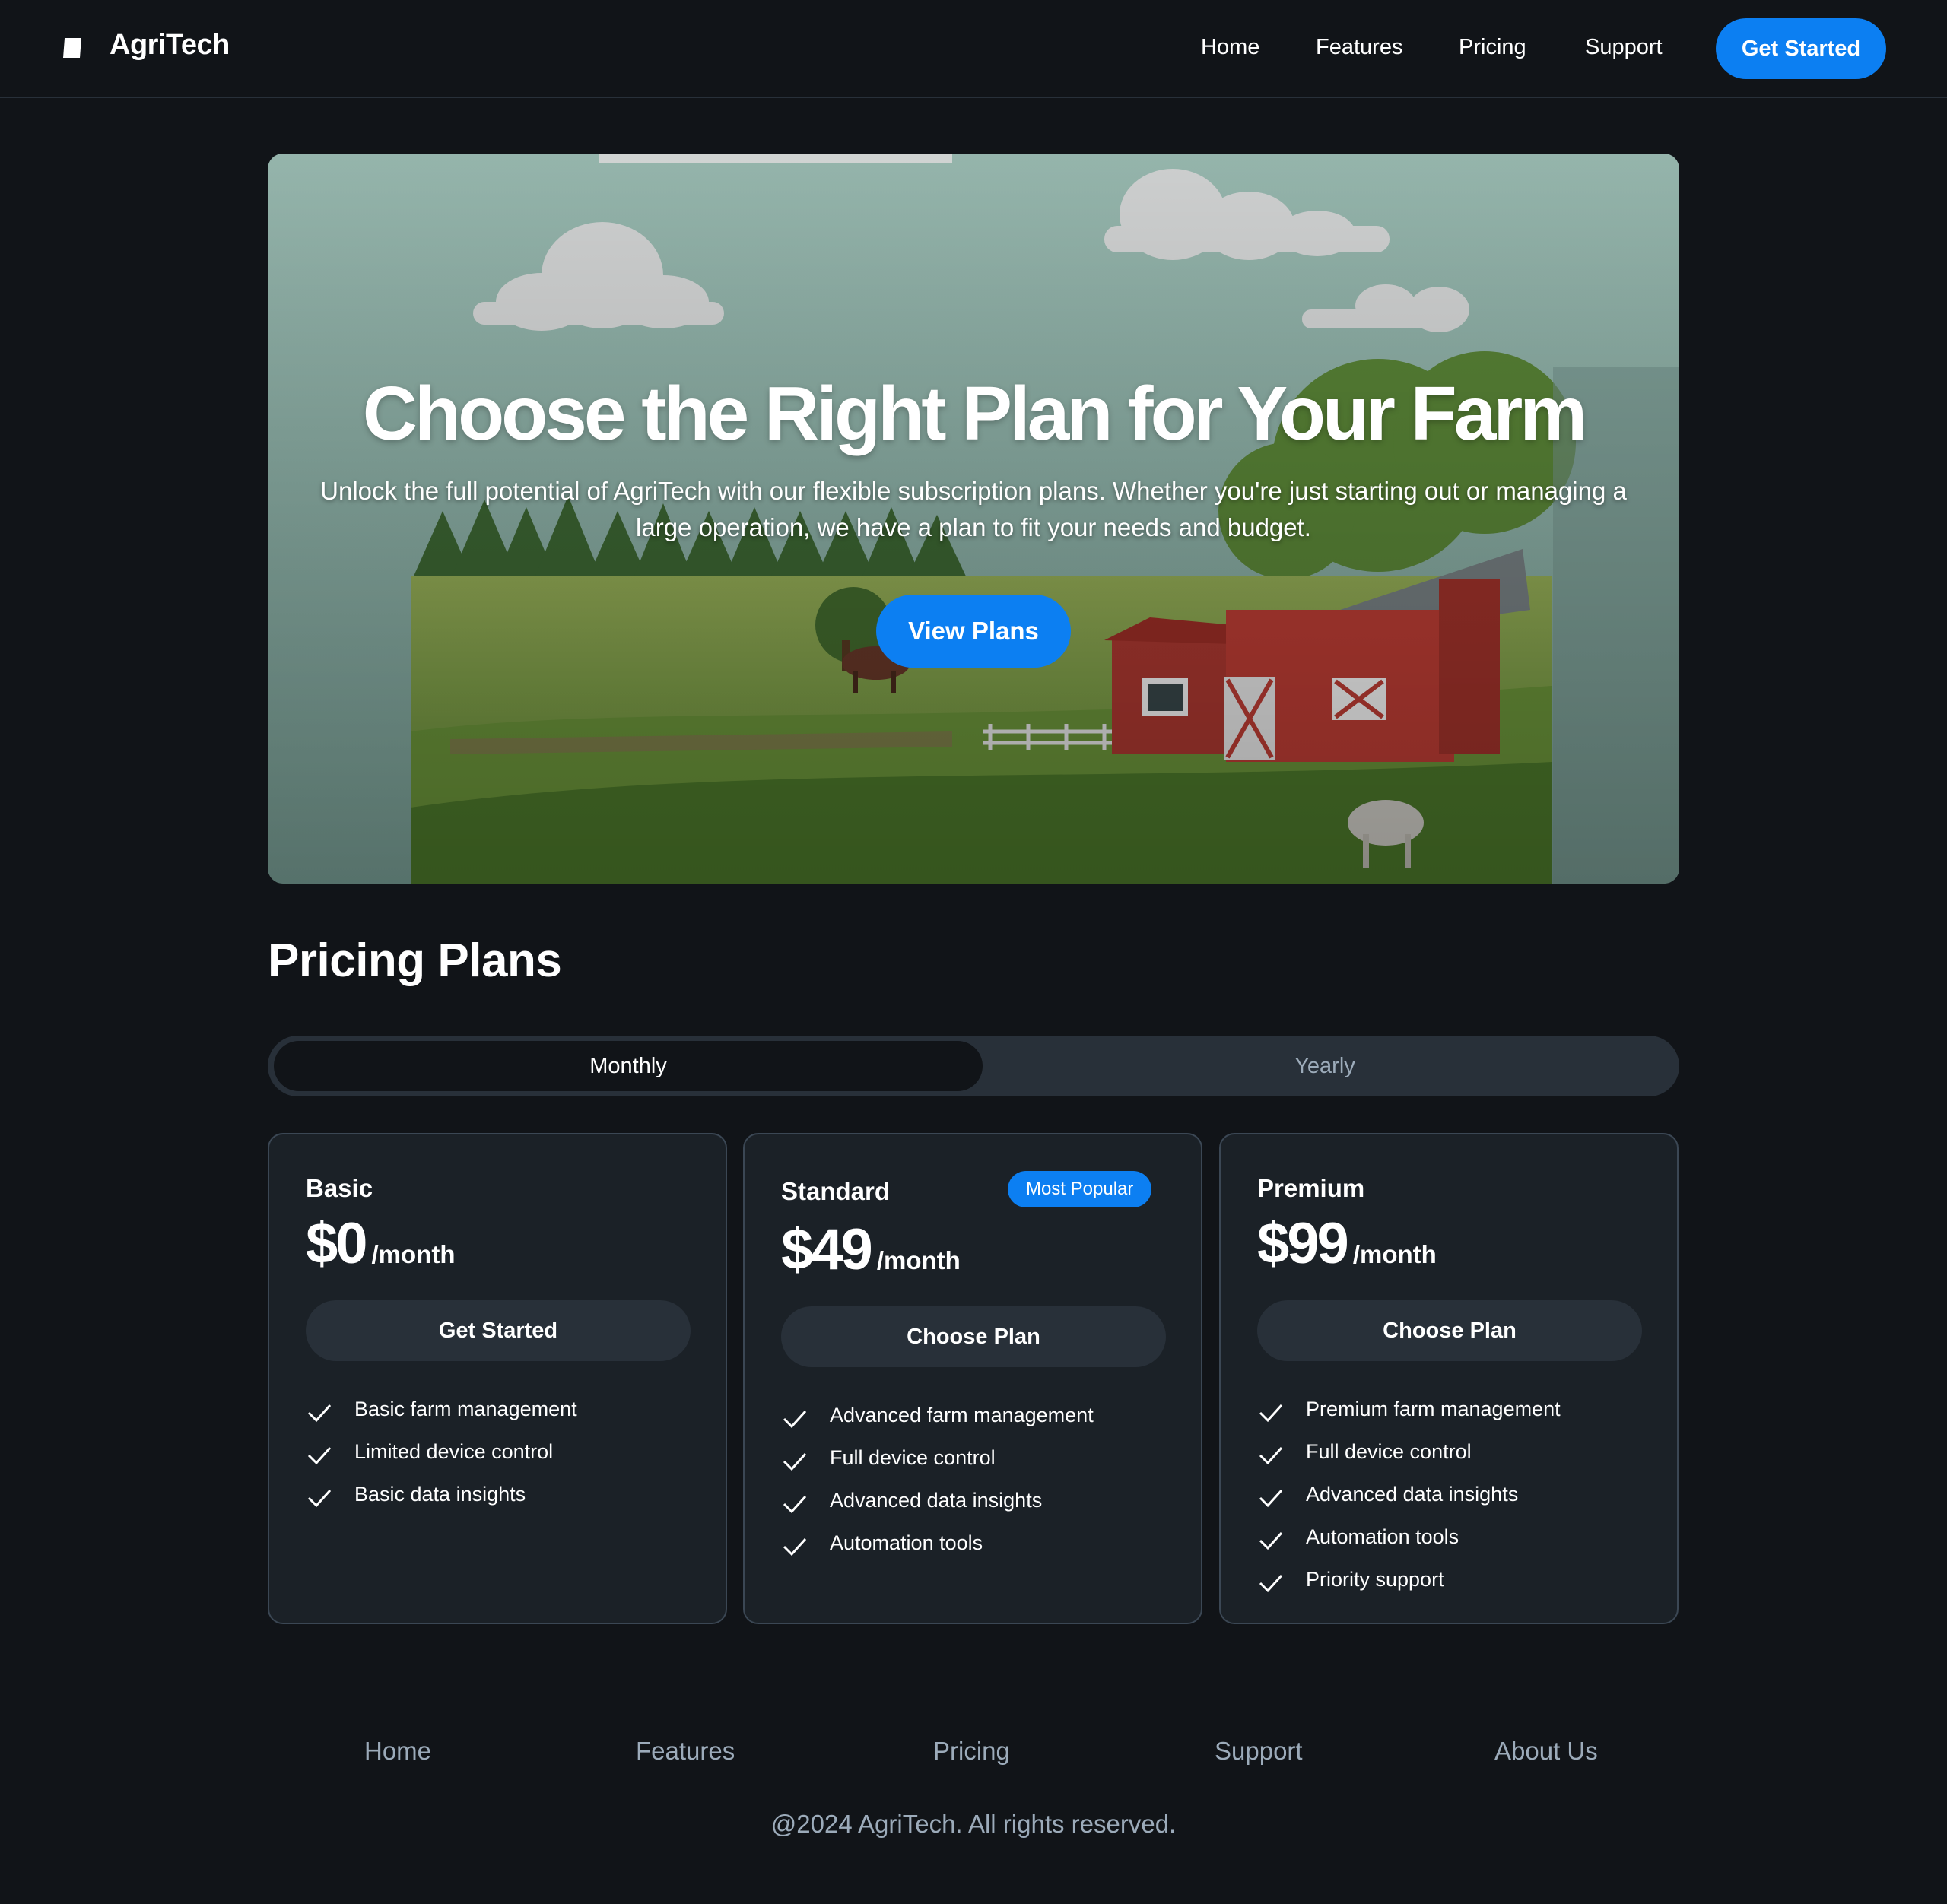 This screenshot has height=1904, width=1947. Describe the element at coordinates (1624, 47) in the screenshot. I see `nav-support: Support` at that location.